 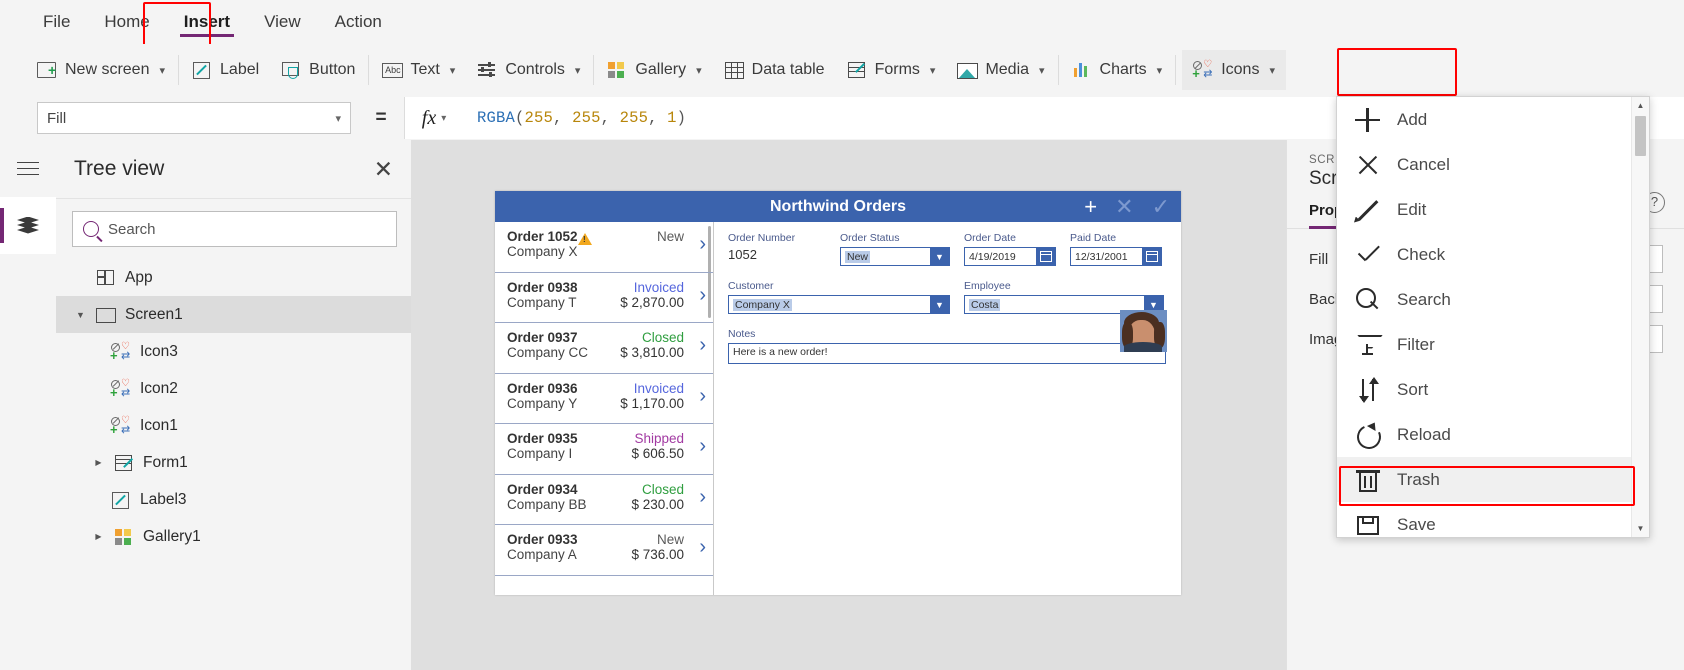 I want to click on tree-node-label3: Label3, so click(x=233, y=499).